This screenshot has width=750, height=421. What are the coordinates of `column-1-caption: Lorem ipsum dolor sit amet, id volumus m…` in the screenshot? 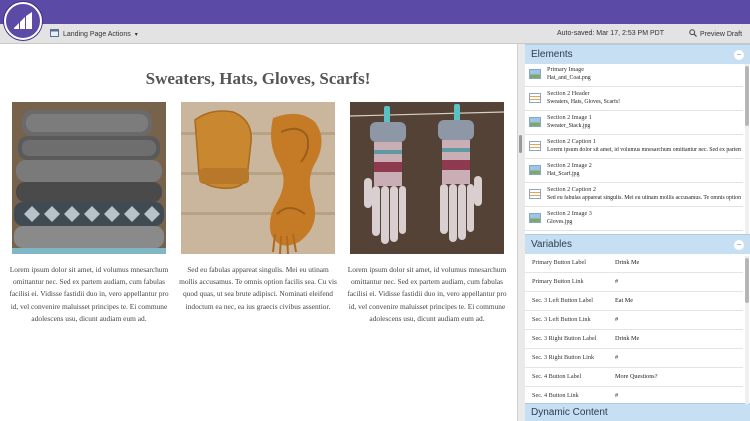 It's located at (89, 294).